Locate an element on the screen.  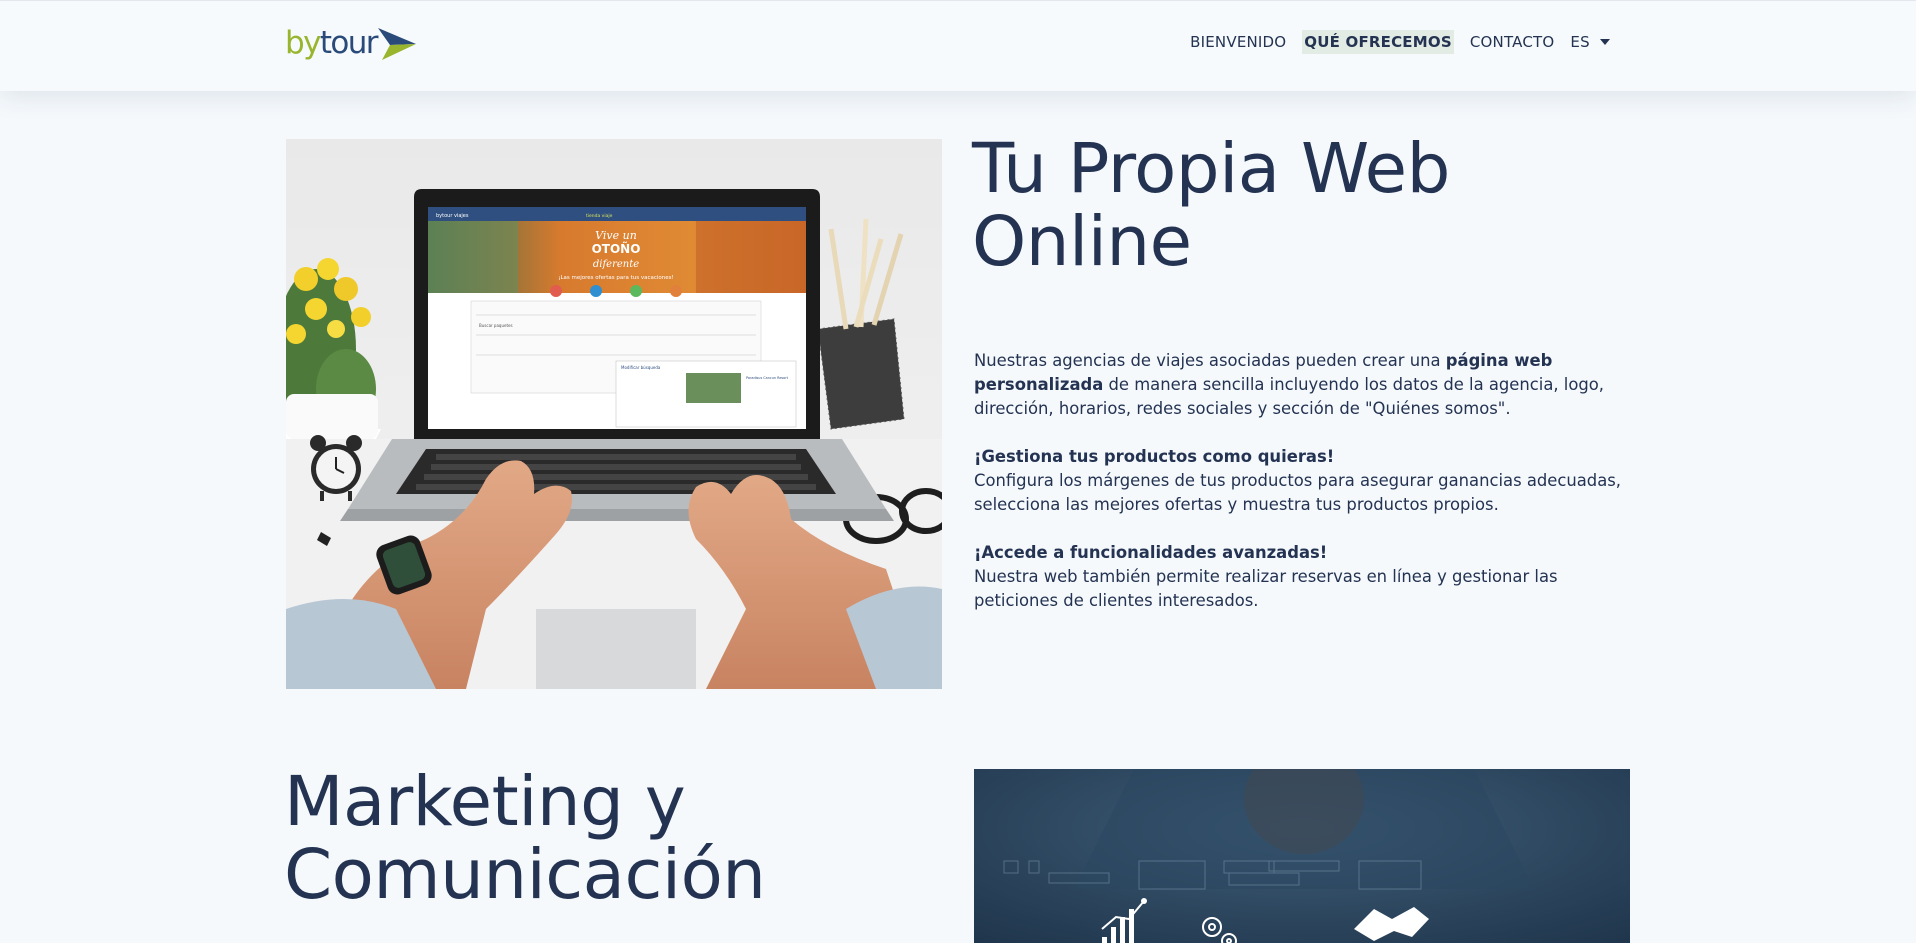
paragraph-heading: ¡Gestiona tus productos como quieras! is located at coordinates (1154, 456).